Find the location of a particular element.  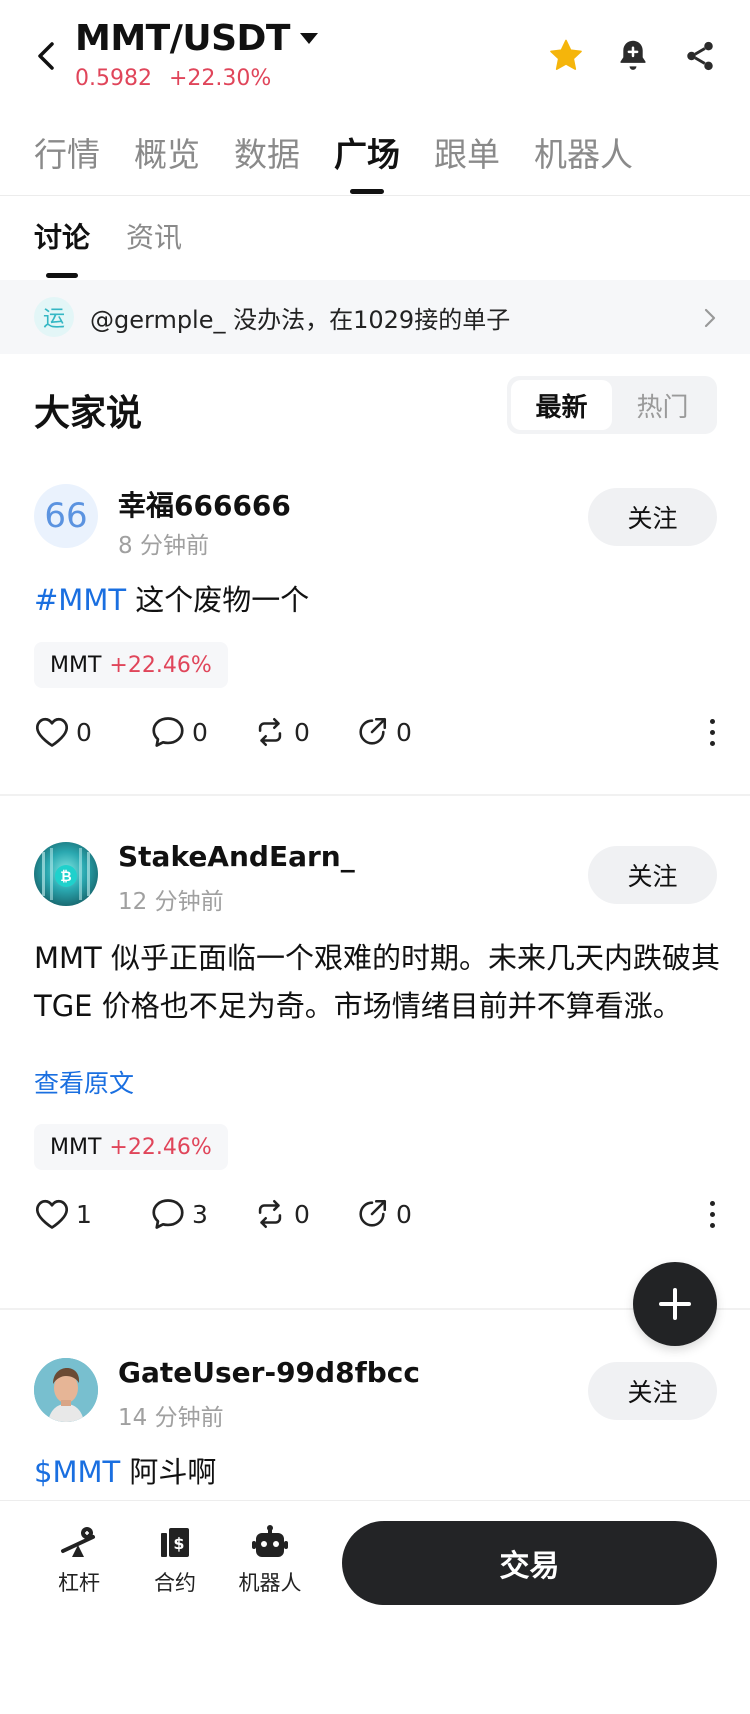

robot-icon is located at coordinates (270, 1541).